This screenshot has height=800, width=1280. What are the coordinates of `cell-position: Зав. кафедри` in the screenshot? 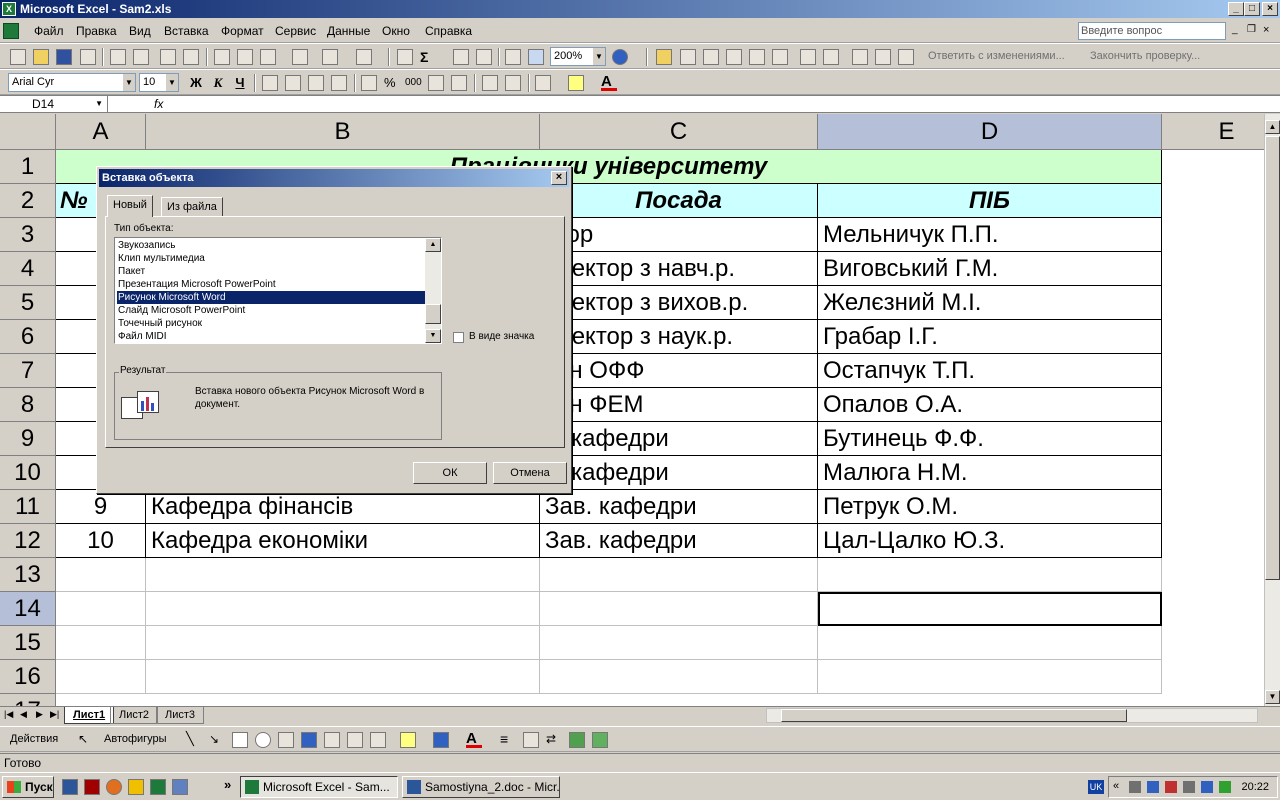 It's located at (679, 541).